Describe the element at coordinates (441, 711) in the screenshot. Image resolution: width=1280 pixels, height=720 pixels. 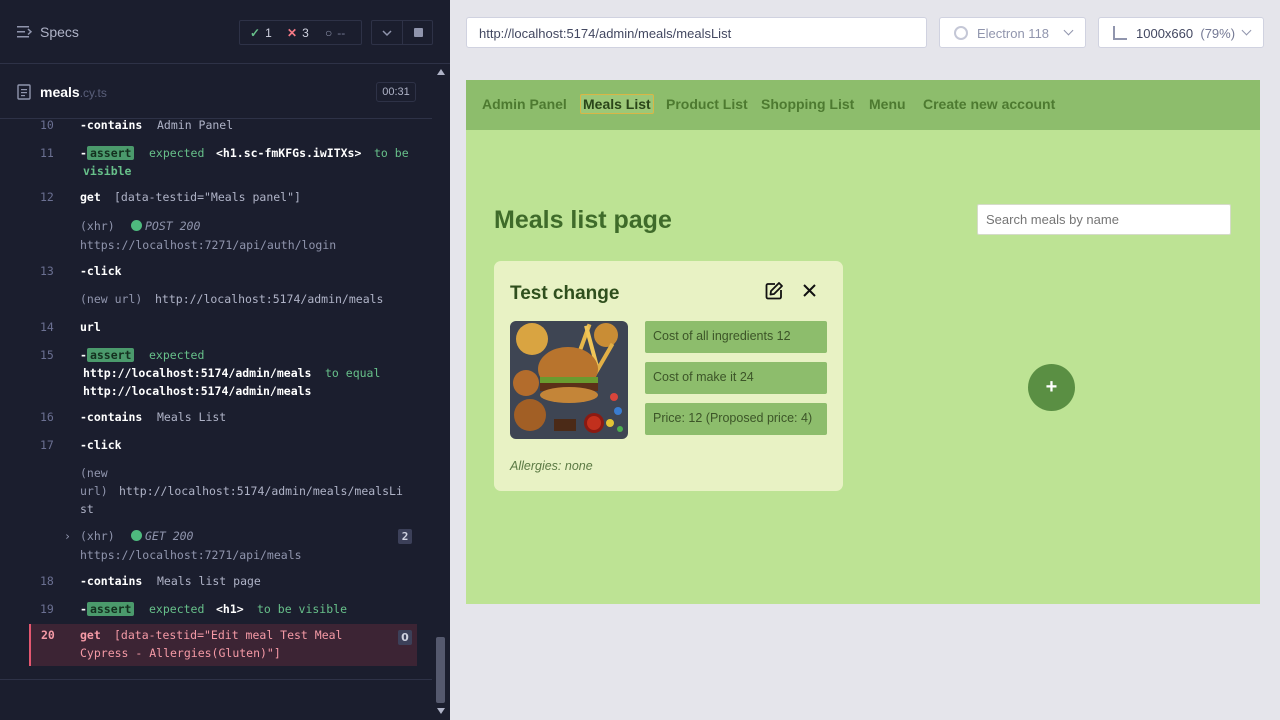
I see `scroll-down-arrow-icon` at that location.